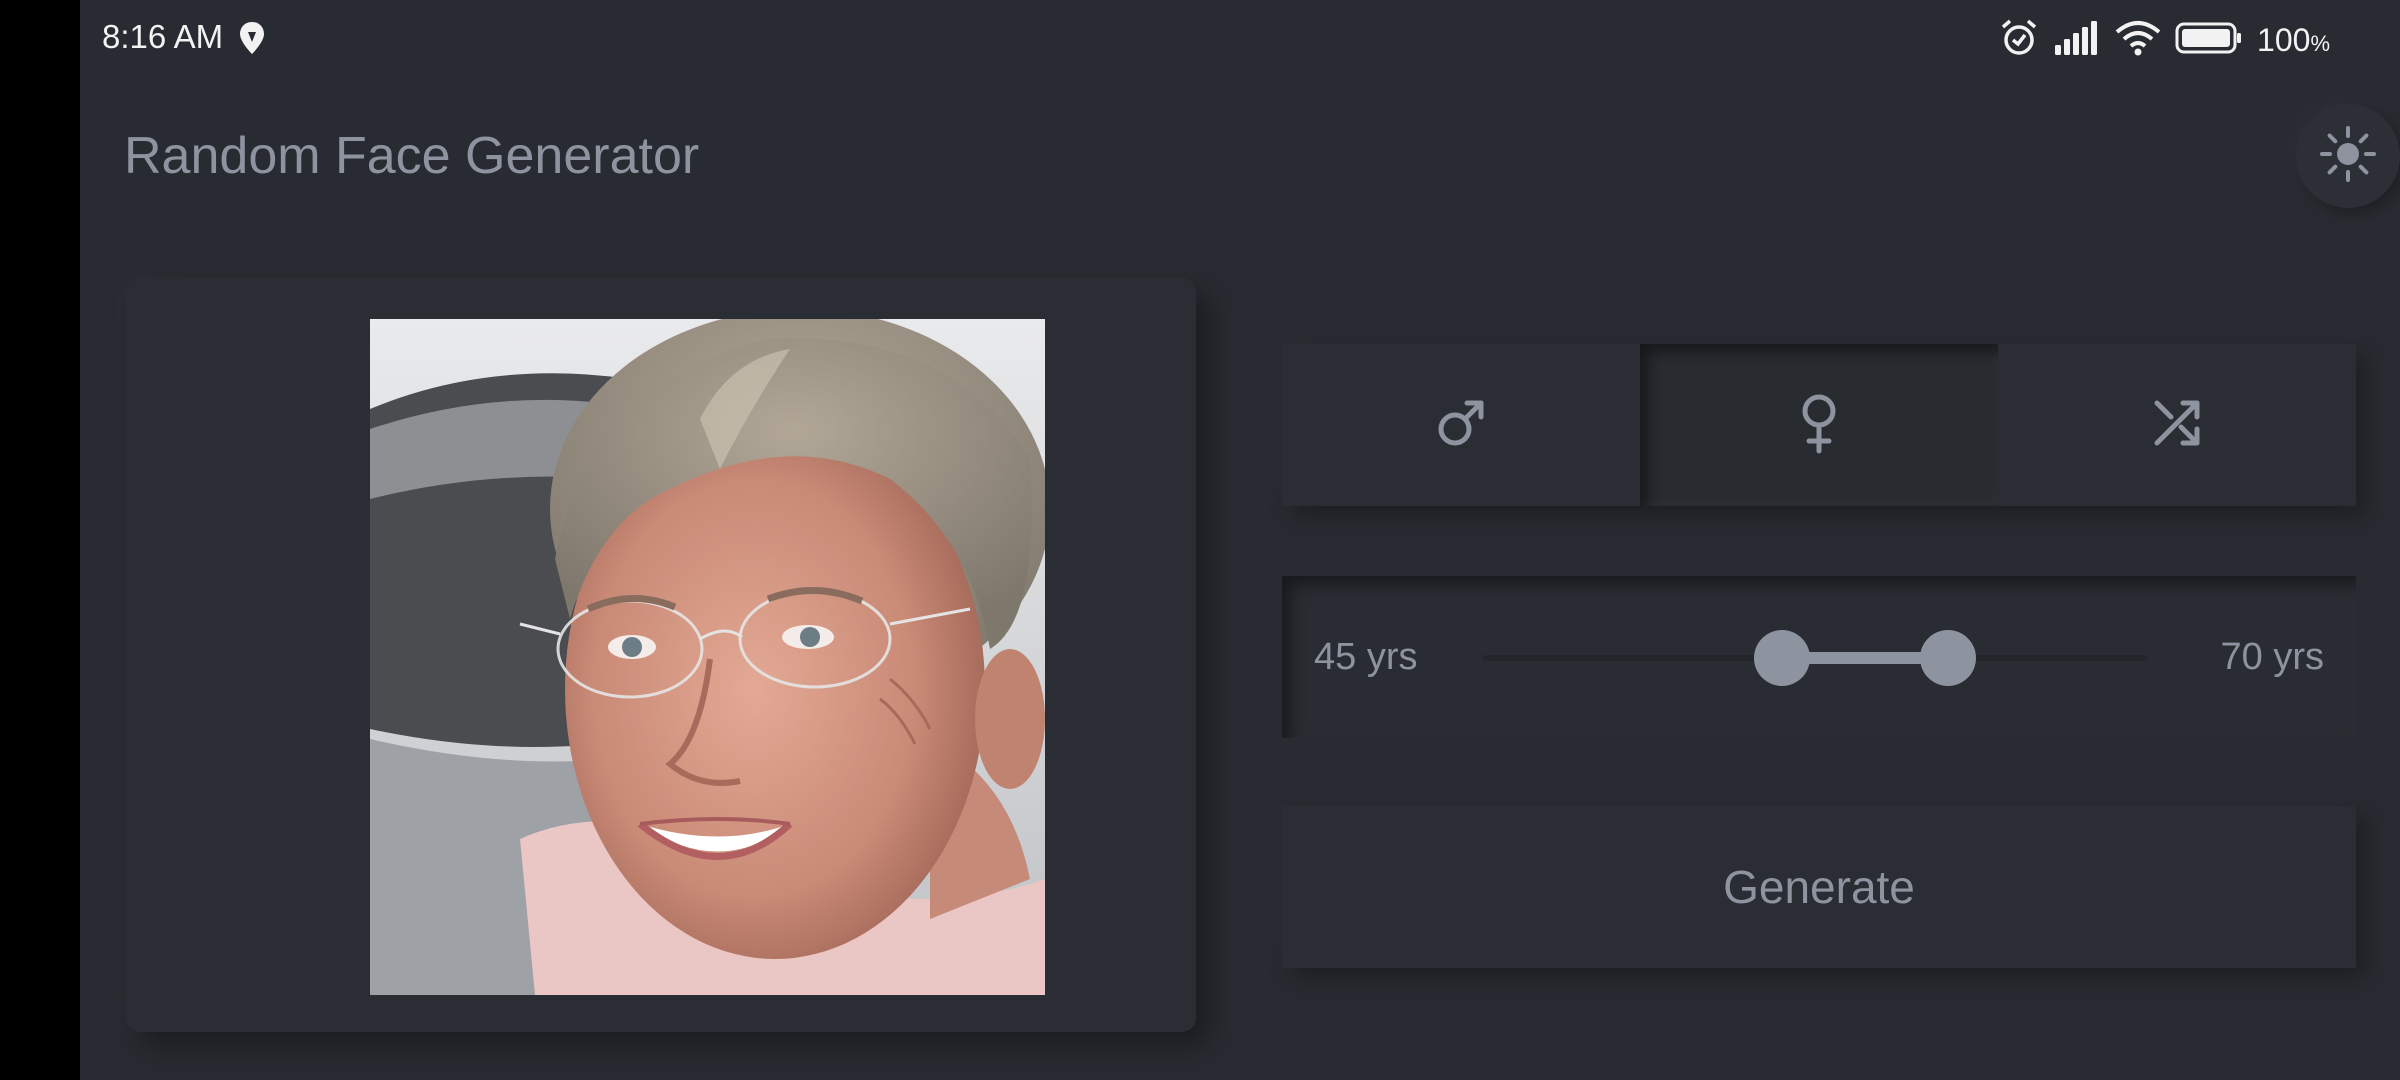 This screenshot has width=2400, height=1080. Describe the element at coordinates (2077, 40) in the screenshot. I see `signal-icon` at that location.